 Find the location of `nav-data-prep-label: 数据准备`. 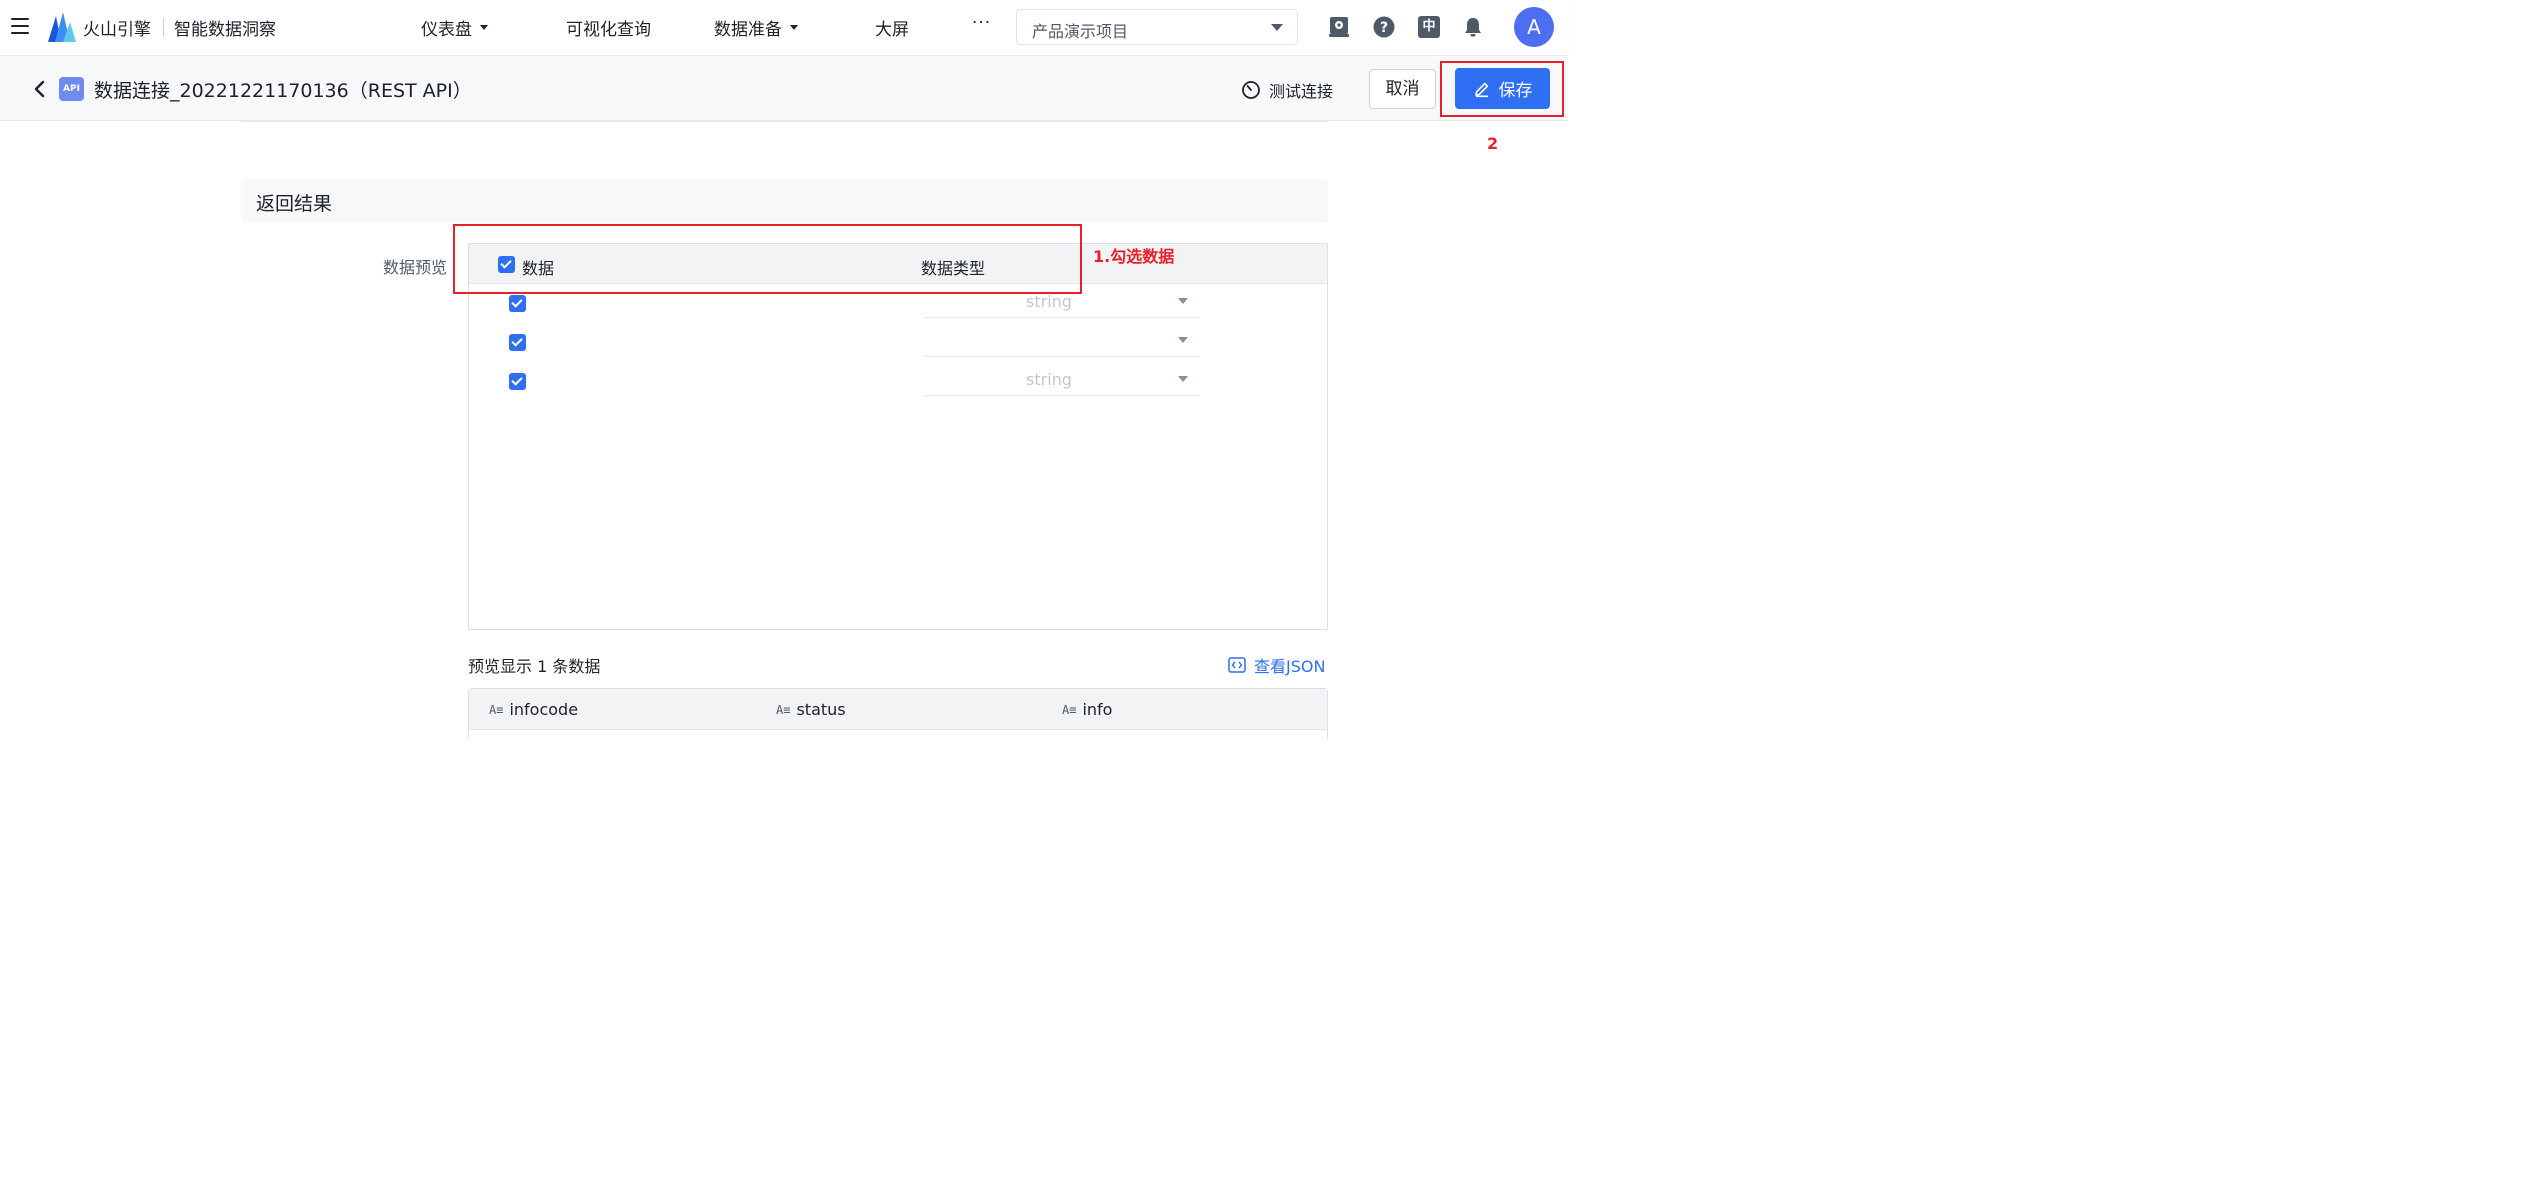

nav-data-prep-label: 数据准备 is located at coordinates (748, 30).